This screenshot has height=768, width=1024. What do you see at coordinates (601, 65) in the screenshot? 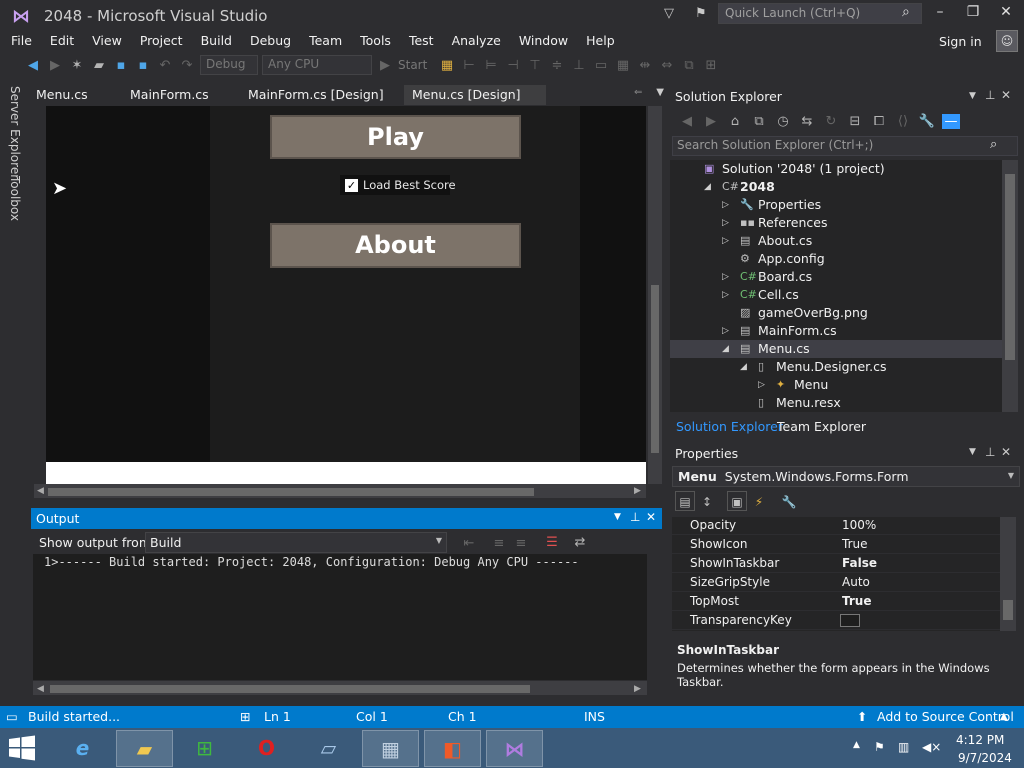
I see `make-same-size-icon: ▭` at bounding box center [601, 65].